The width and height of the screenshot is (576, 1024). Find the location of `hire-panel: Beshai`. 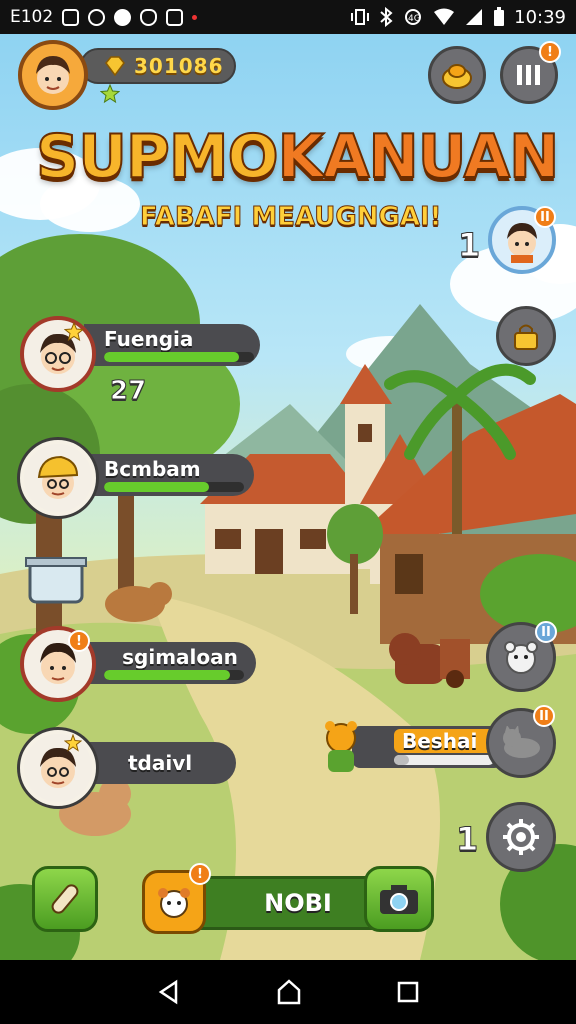

hire-panel: Beshai is located at coordinates (428, 747).